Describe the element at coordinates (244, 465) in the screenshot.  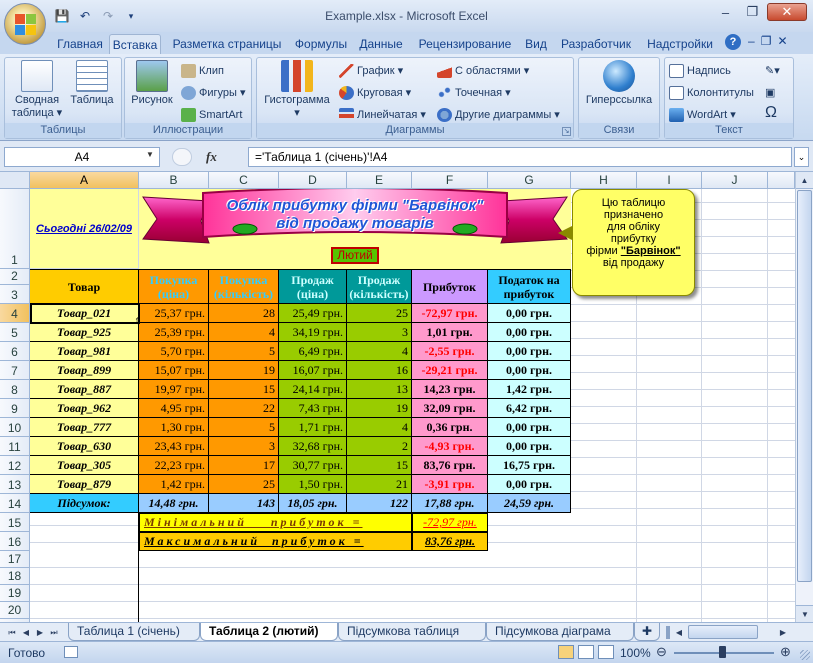
I see `cell-buy-qty: 17` at that location.